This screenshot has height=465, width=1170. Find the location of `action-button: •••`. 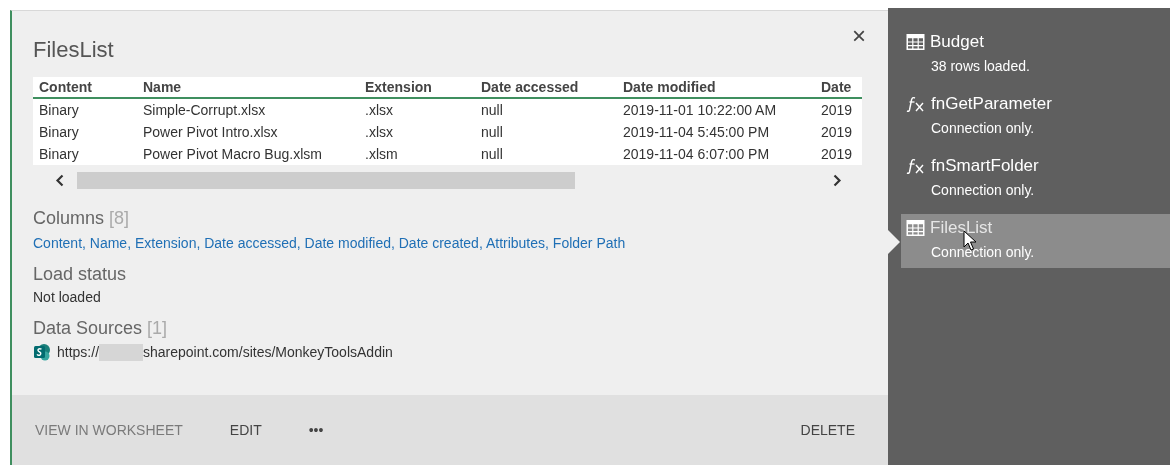

action-button: ••• is located at coordinates (316, 430).